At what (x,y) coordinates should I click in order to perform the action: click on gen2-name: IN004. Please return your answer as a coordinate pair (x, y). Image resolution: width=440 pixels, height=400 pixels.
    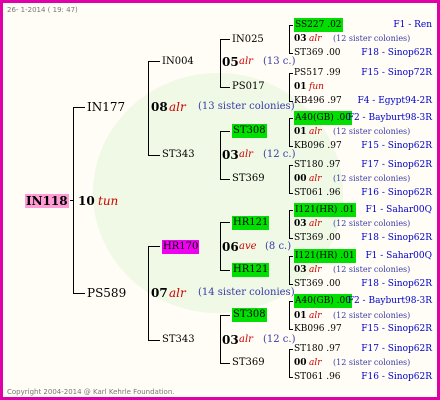
    Looking at the image, I should click on (178, 62).